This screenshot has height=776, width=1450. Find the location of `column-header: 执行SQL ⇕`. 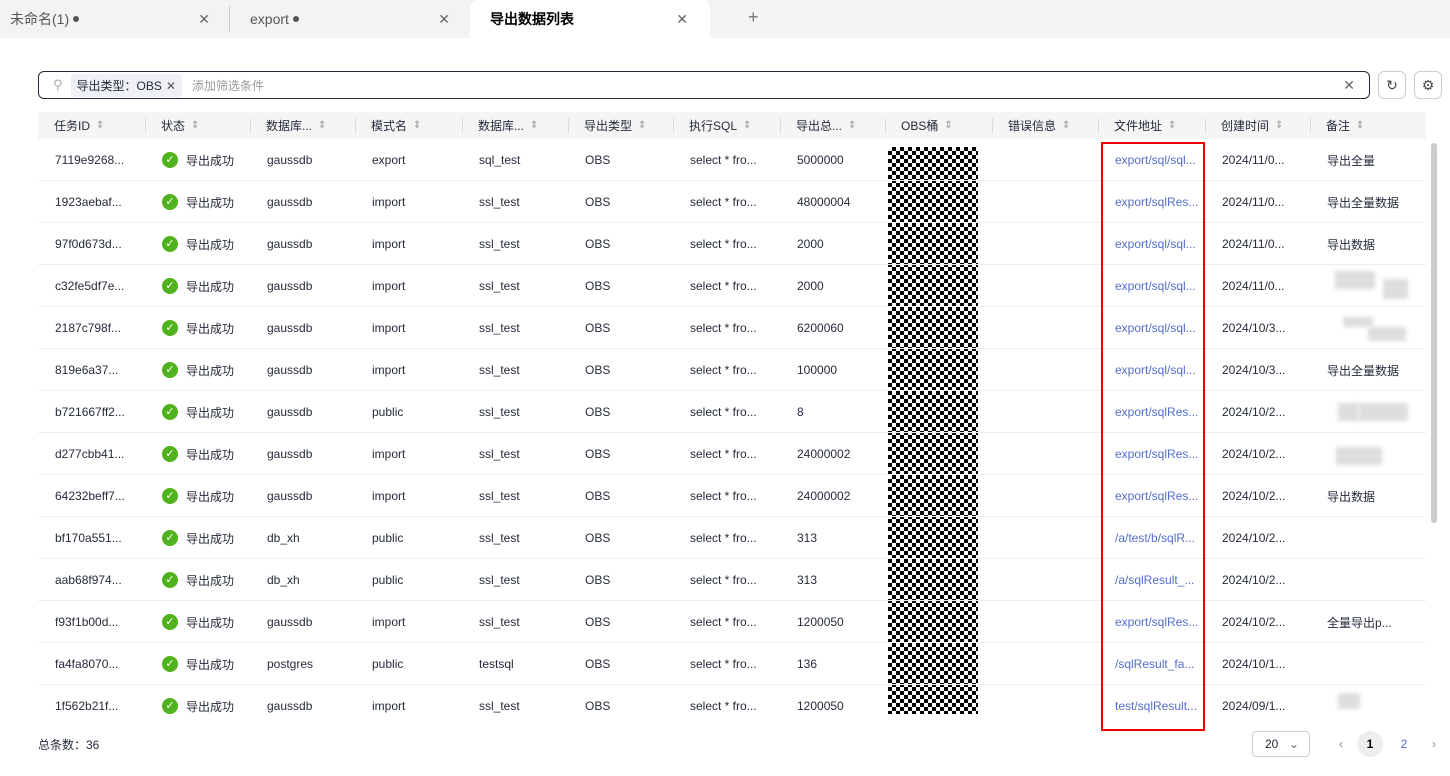

column-header: 执行SQL ⇕ is located at coordinates (726, 125).